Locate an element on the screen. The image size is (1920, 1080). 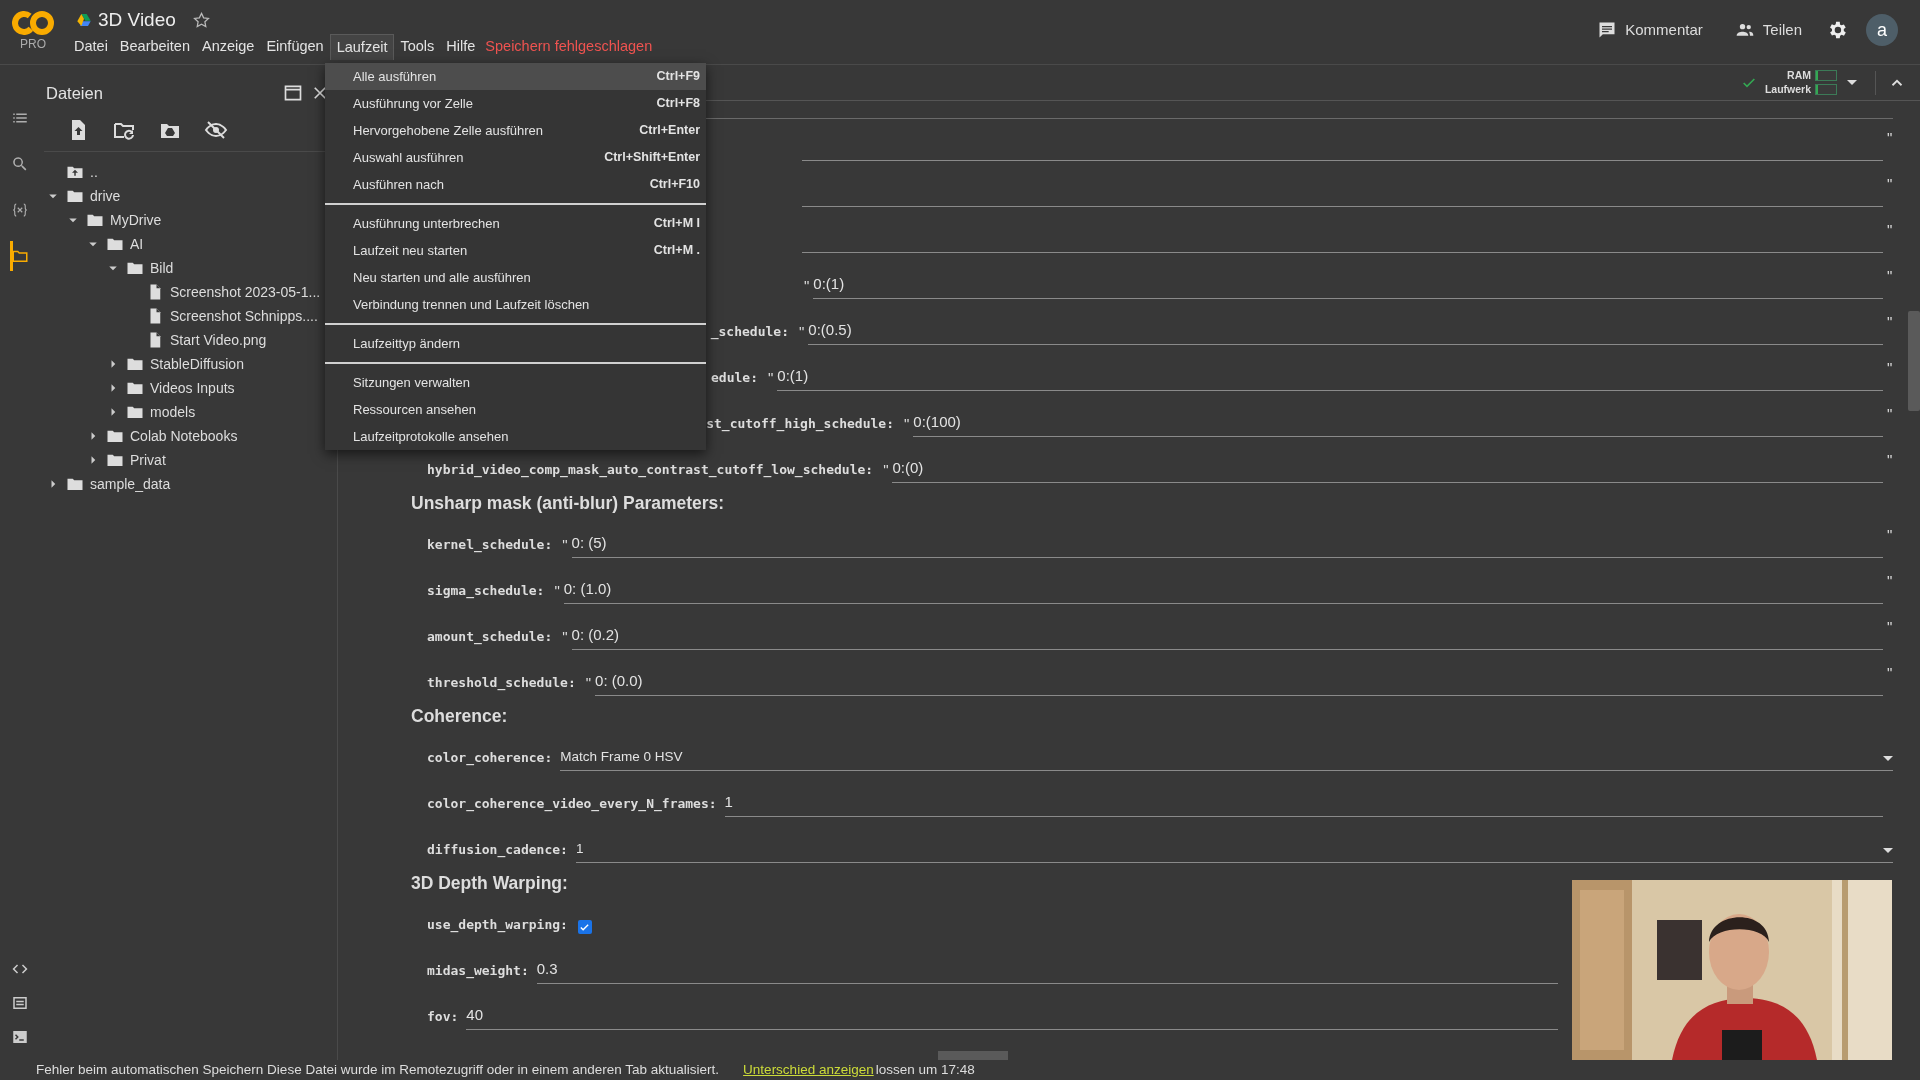
section-heading: 3D Depth Warping: is located at coordinates (489, 883).